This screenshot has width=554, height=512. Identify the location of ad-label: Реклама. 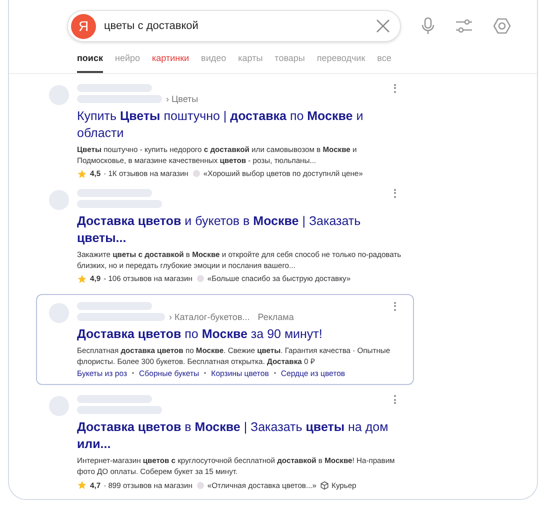
(276, 317).